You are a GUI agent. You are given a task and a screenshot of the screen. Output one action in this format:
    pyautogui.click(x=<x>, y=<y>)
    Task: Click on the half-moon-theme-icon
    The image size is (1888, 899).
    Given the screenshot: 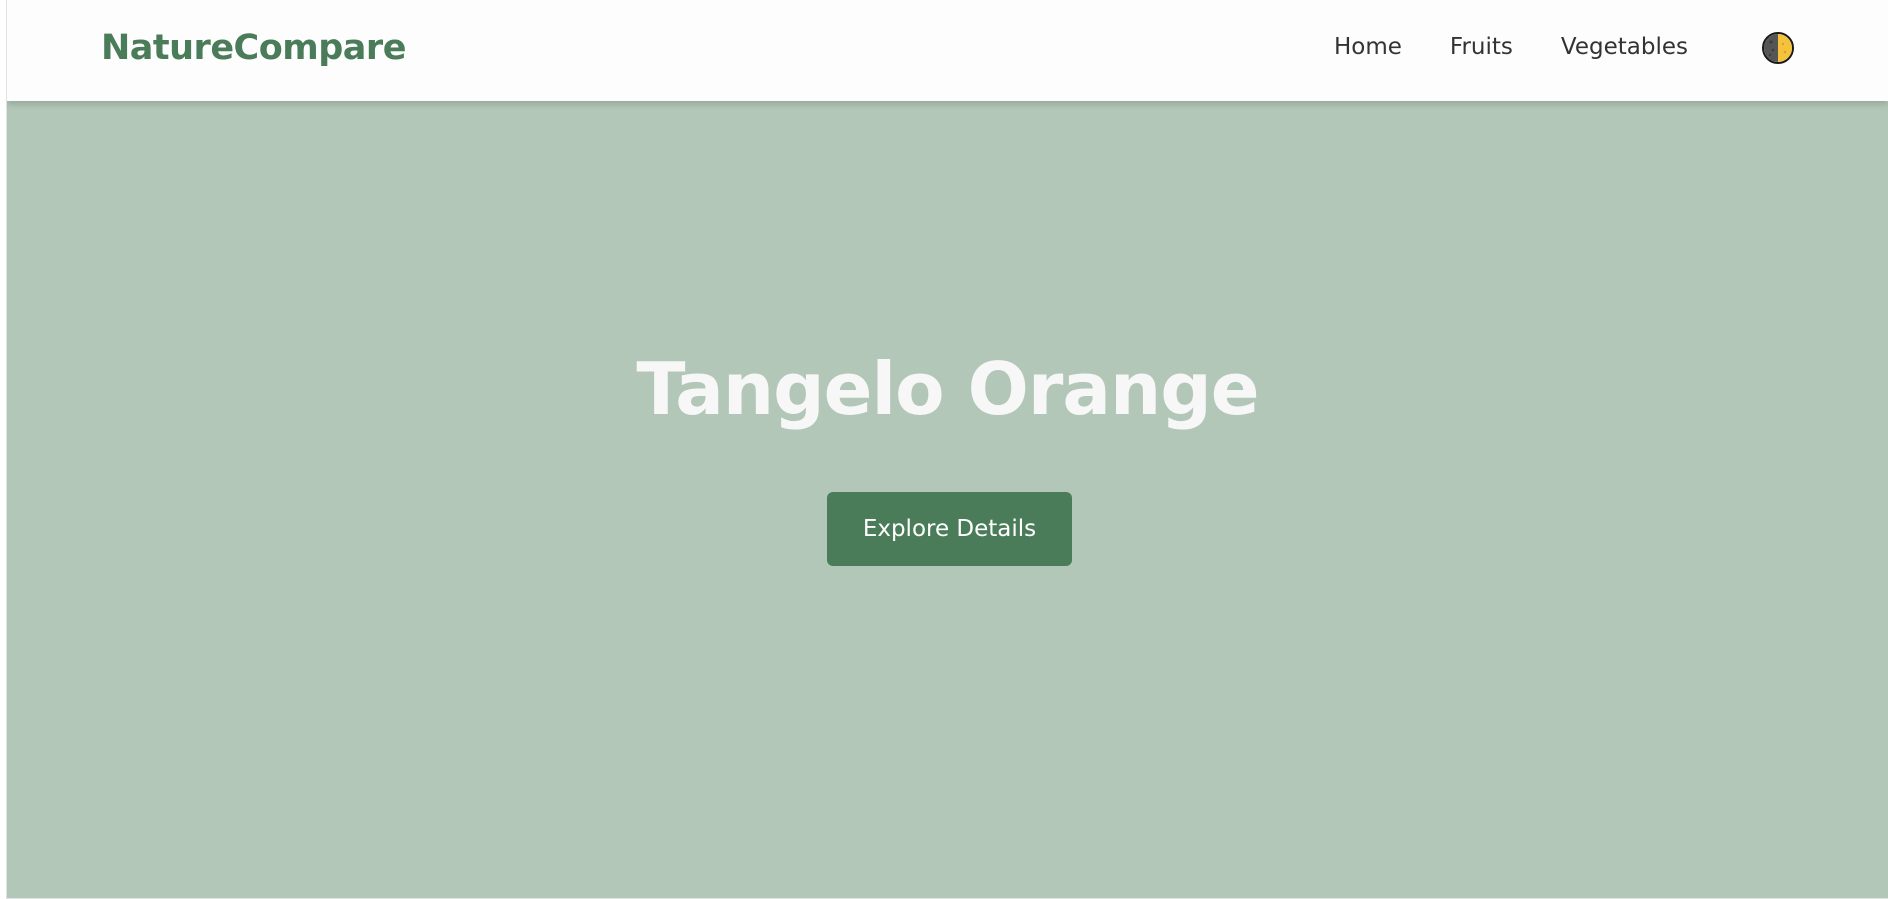 What is the action you would take?
    pyautogui.click(x=1778, y=48)
    